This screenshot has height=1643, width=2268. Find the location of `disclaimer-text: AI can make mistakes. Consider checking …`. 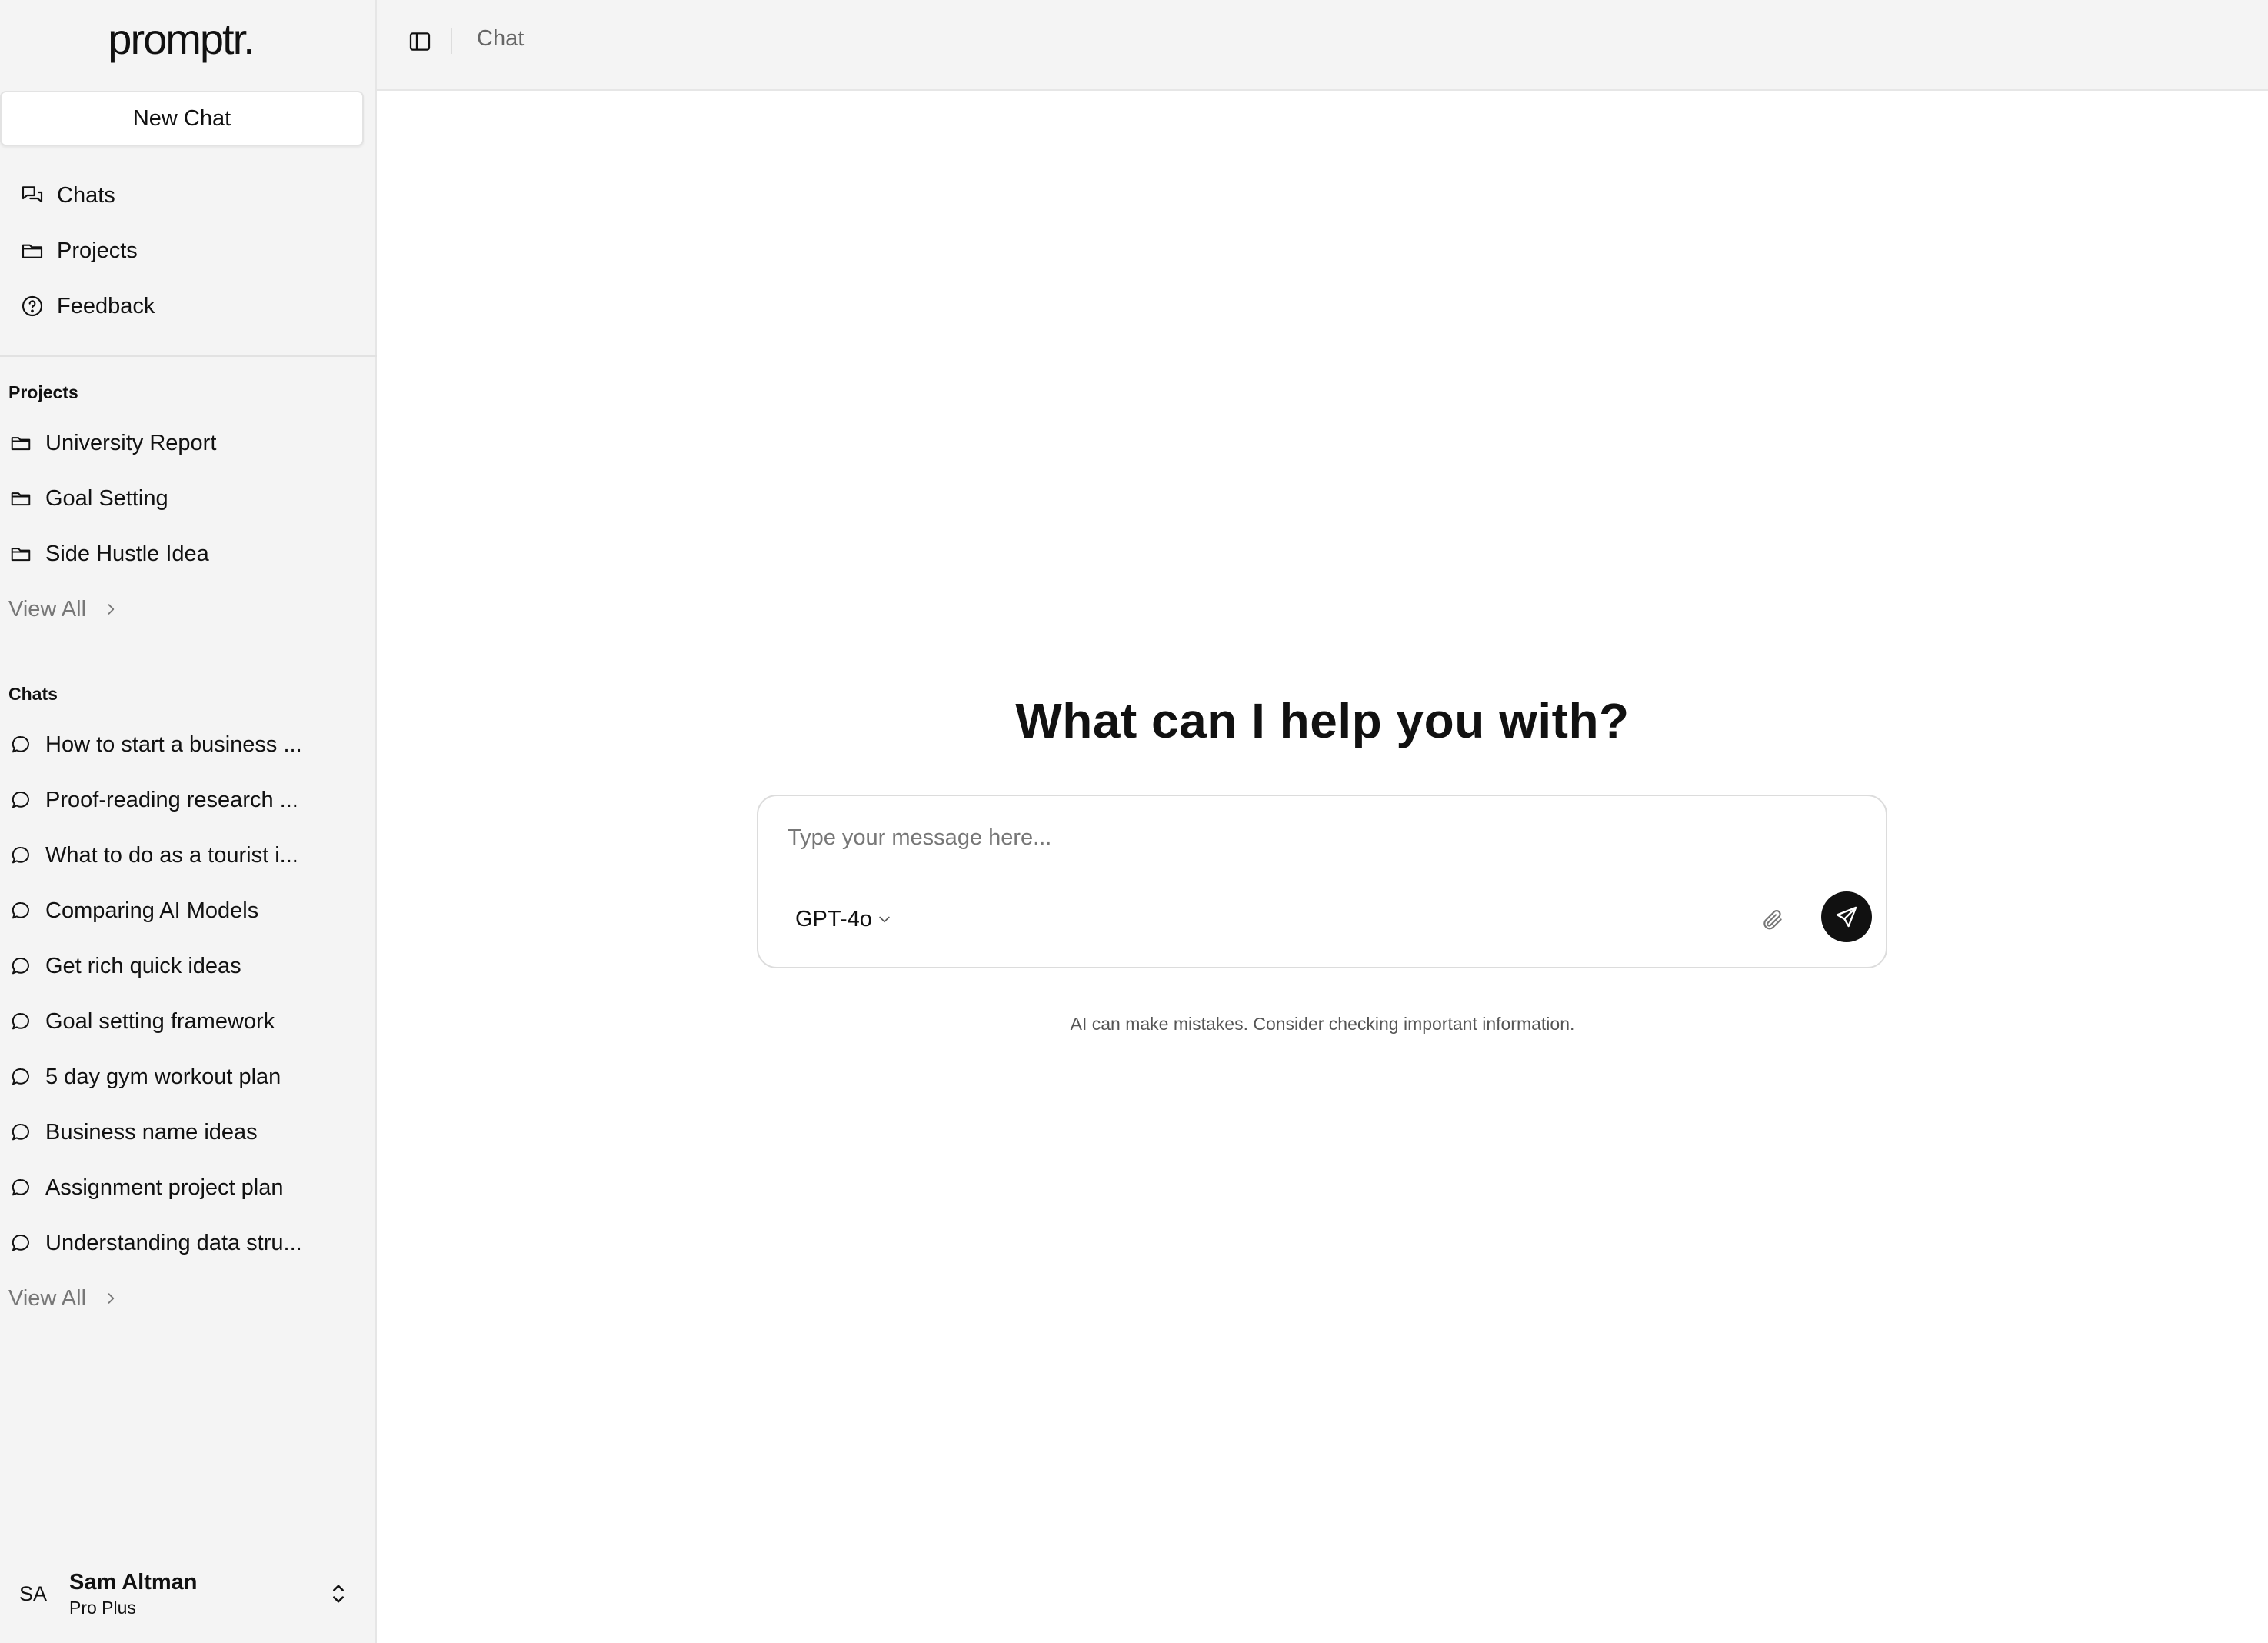

disclaimer-text: AI can make mistakes. Consider checking … is located at coordinates (1322, 1024).